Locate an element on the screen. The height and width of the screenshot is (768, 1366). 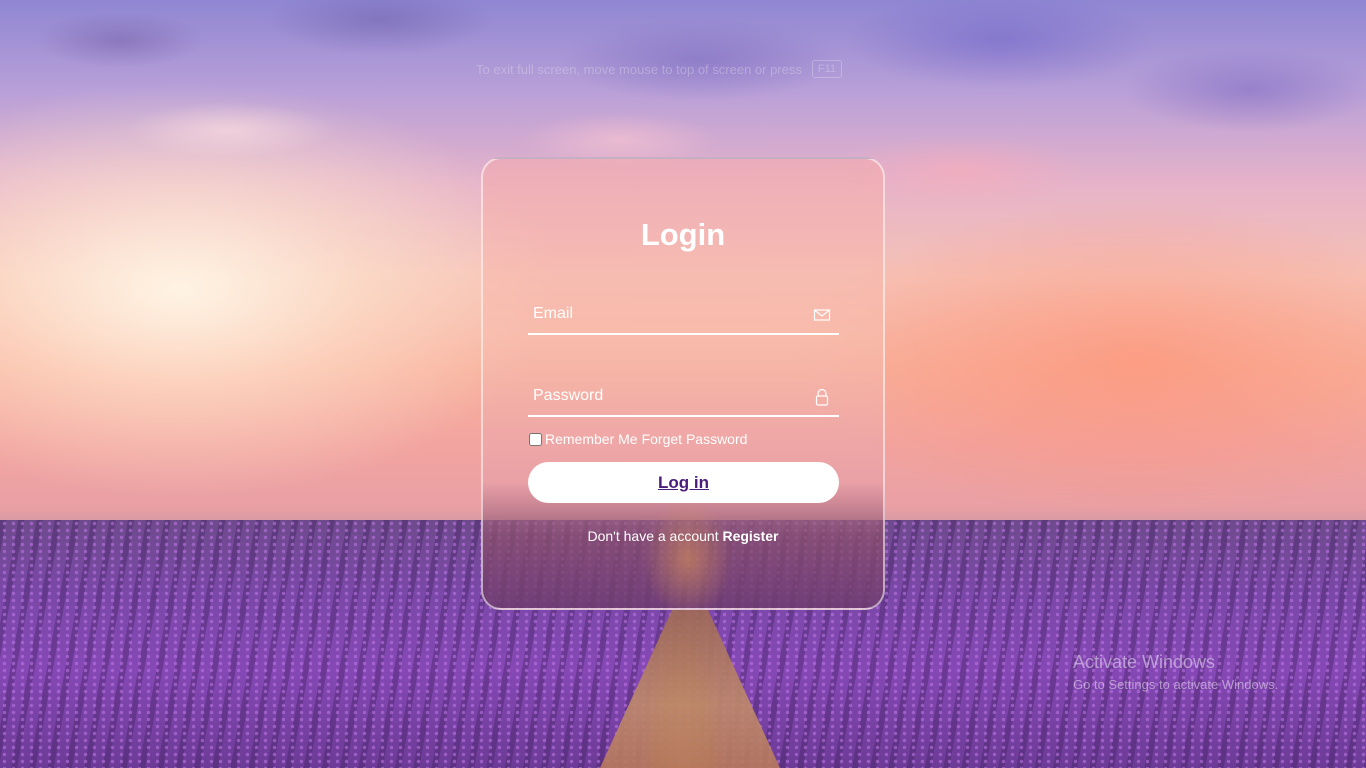
fullscreen-hint-key: F11 is located at coordinates (827, 69).